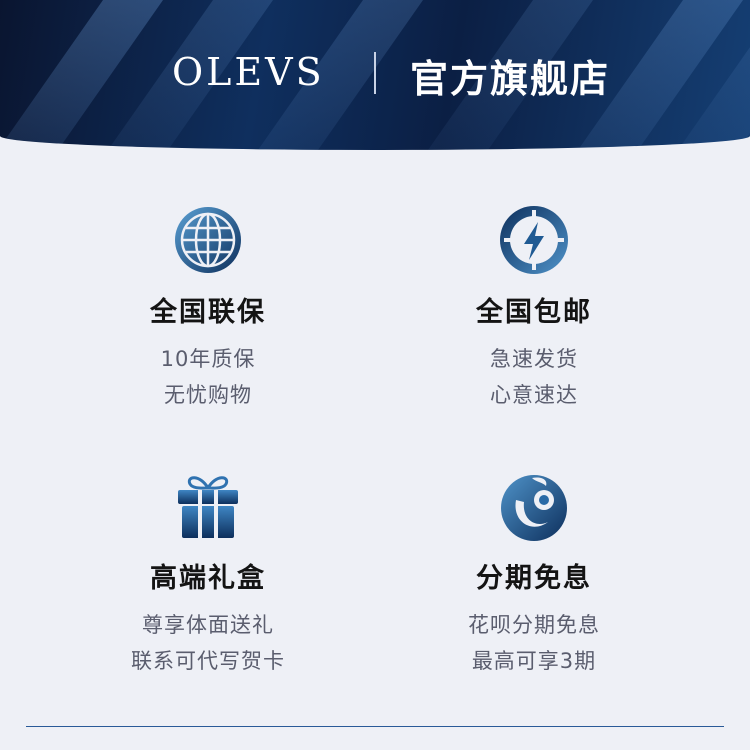 This screenshot has height=750, width=750. Describe the element at coordinates (534, 661) in the screenshot. I see `feature-line: 最高可享3期` at that location.